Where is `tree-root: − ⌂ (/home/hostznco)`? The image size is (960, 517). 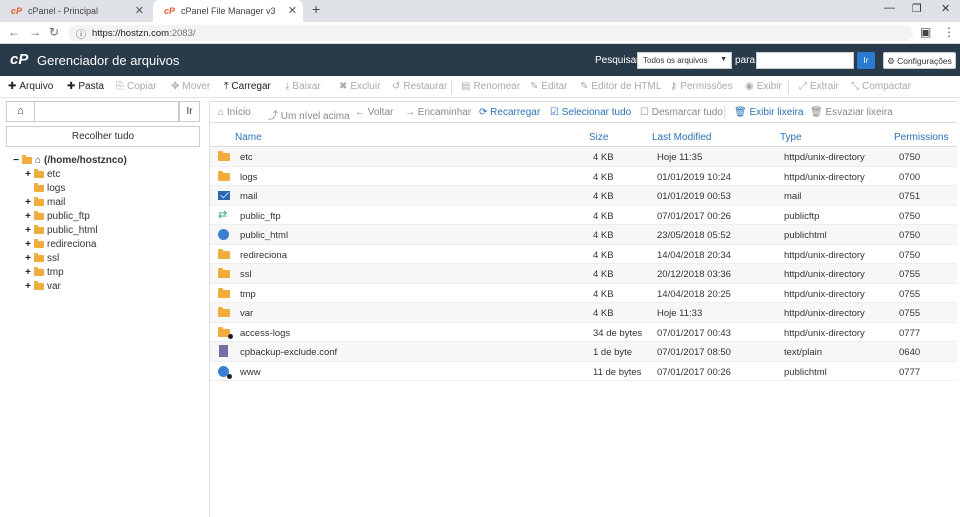 tree-root: − ⌂ (/home/hostznco) is located at coordinates (69, 160).